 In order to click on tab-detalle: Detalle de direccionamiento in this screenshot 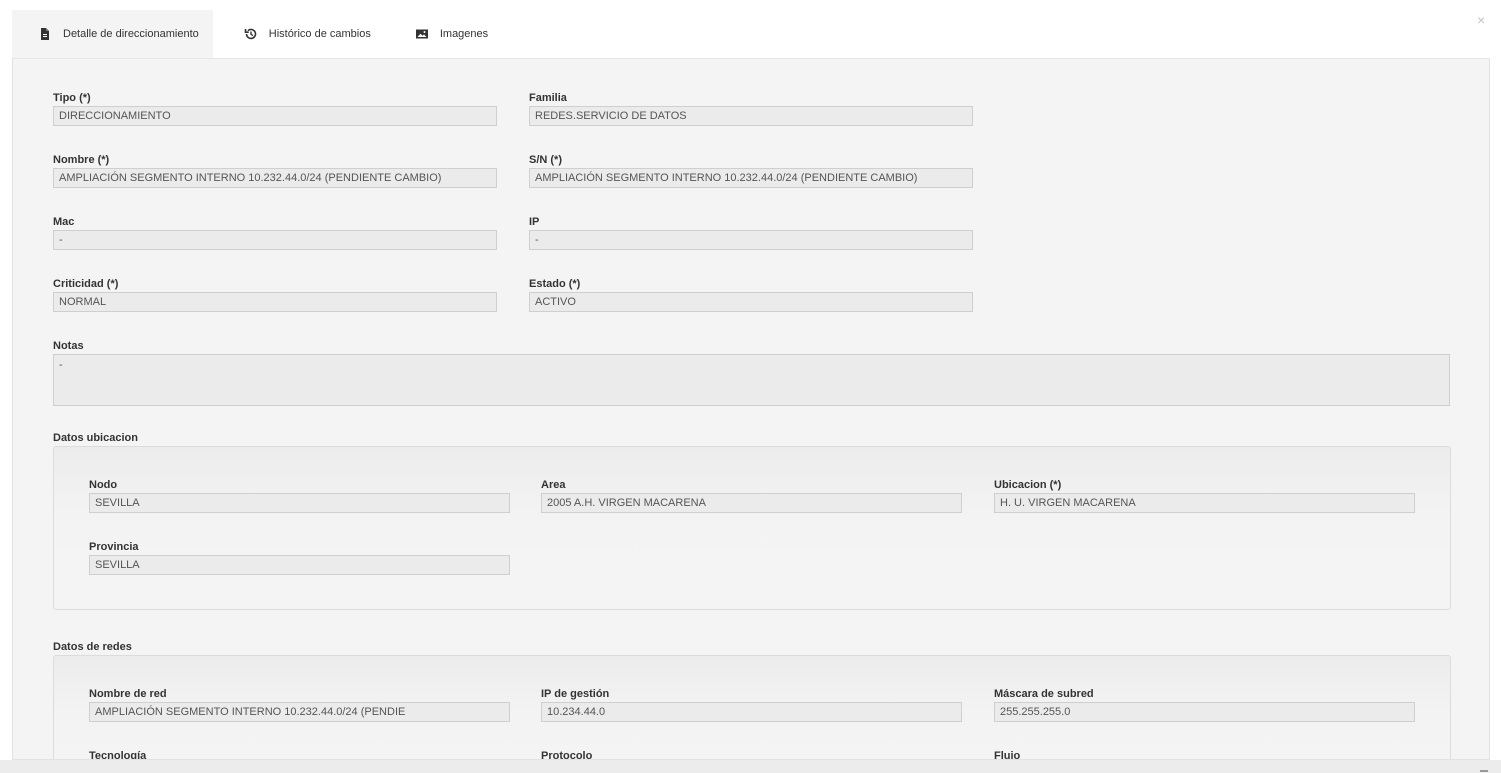, I will do `click(112, 34)`.